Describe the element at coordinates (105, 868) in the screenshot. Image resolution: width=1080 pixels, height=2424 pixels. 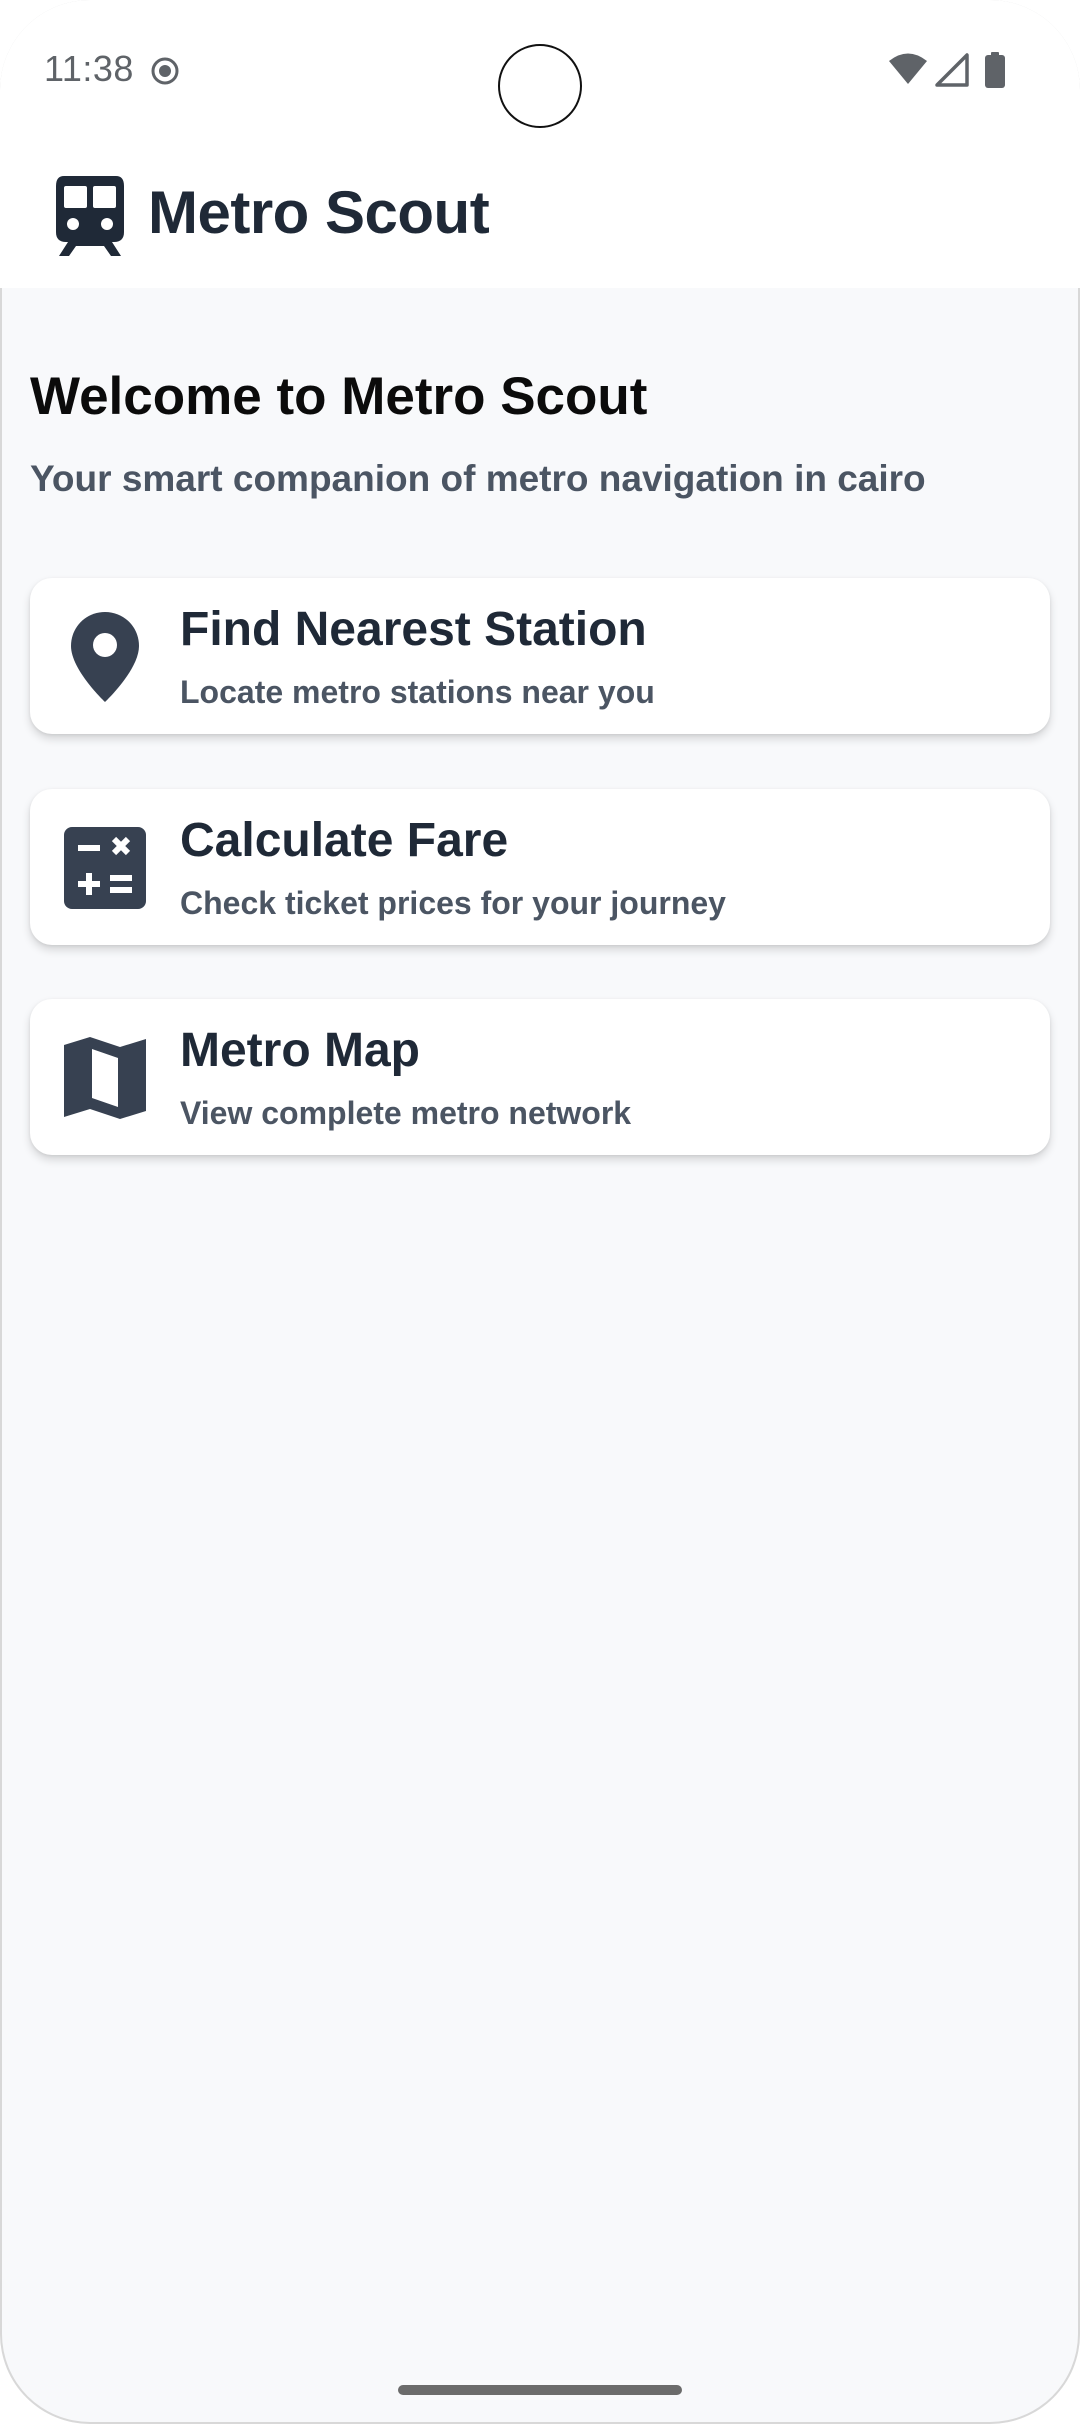
I see `calculator-icon` at that location.